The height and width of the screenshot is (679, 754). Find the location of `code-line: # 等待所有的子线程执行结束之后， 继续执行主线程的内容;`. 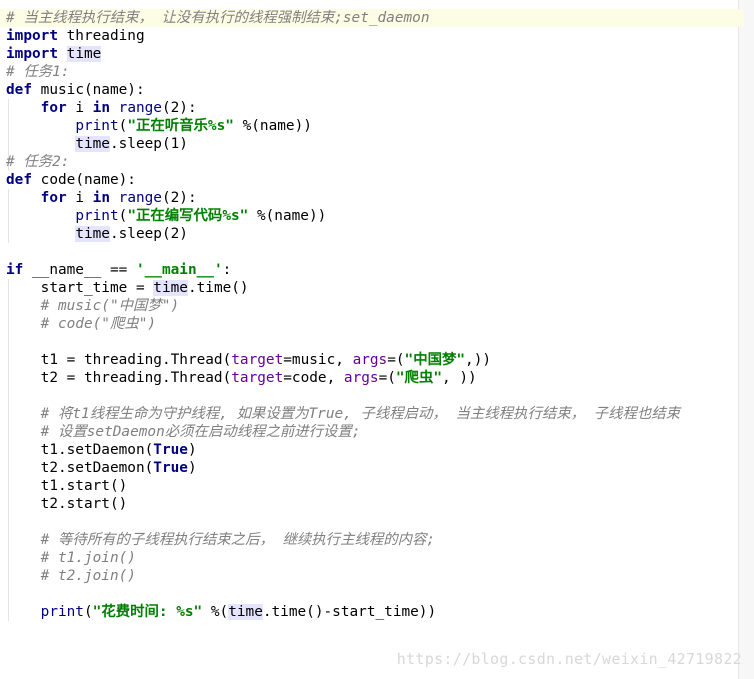

code-line: # 等待所有的子线程执行结束之后， 继续执行主线程的内容; is located at coordinates (372, 540).